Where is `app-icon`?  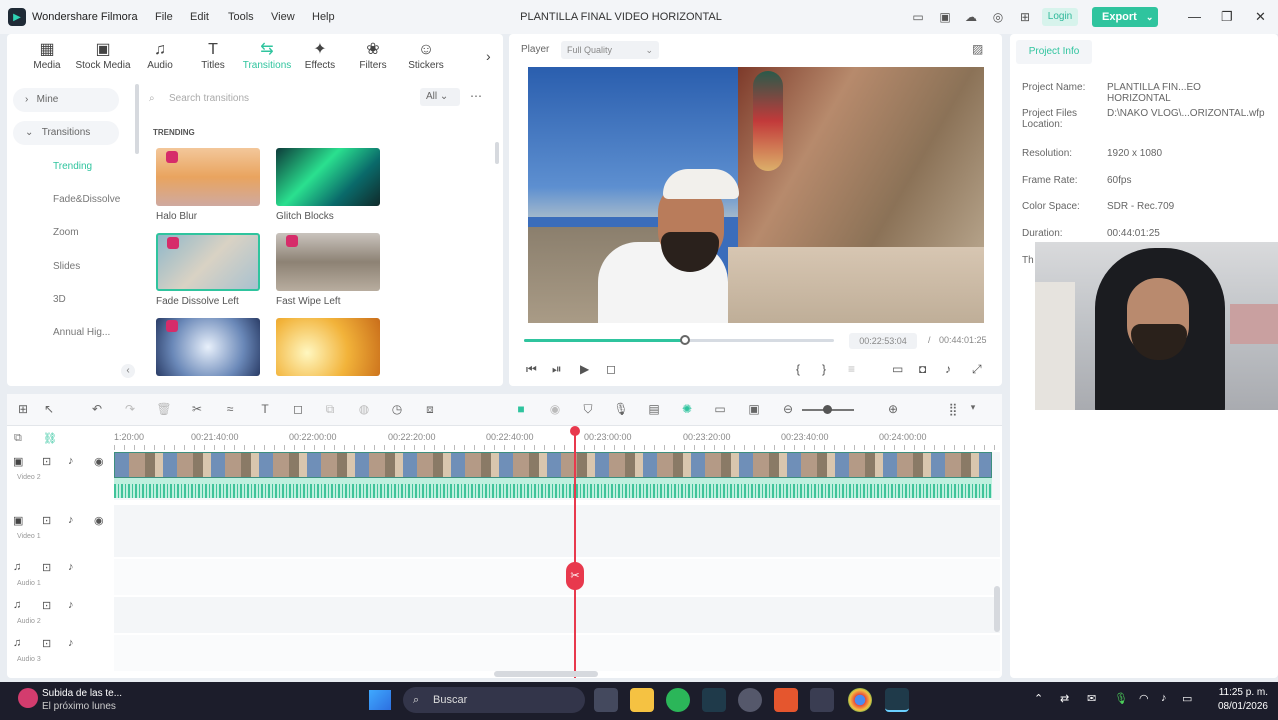
app-icon is located at coordinates (822, 700).